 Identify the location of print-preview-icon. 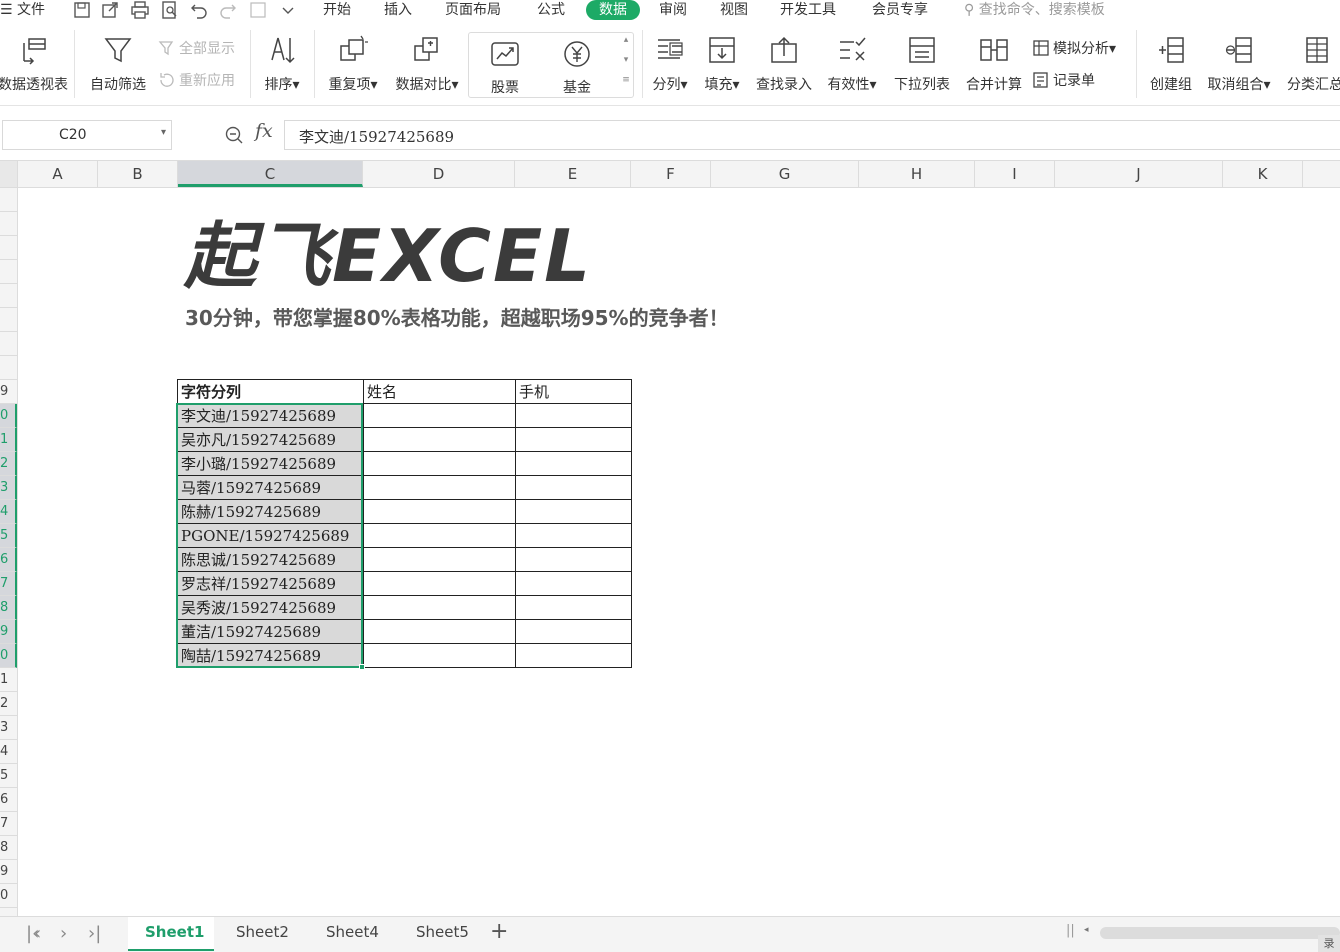
(170, 10).